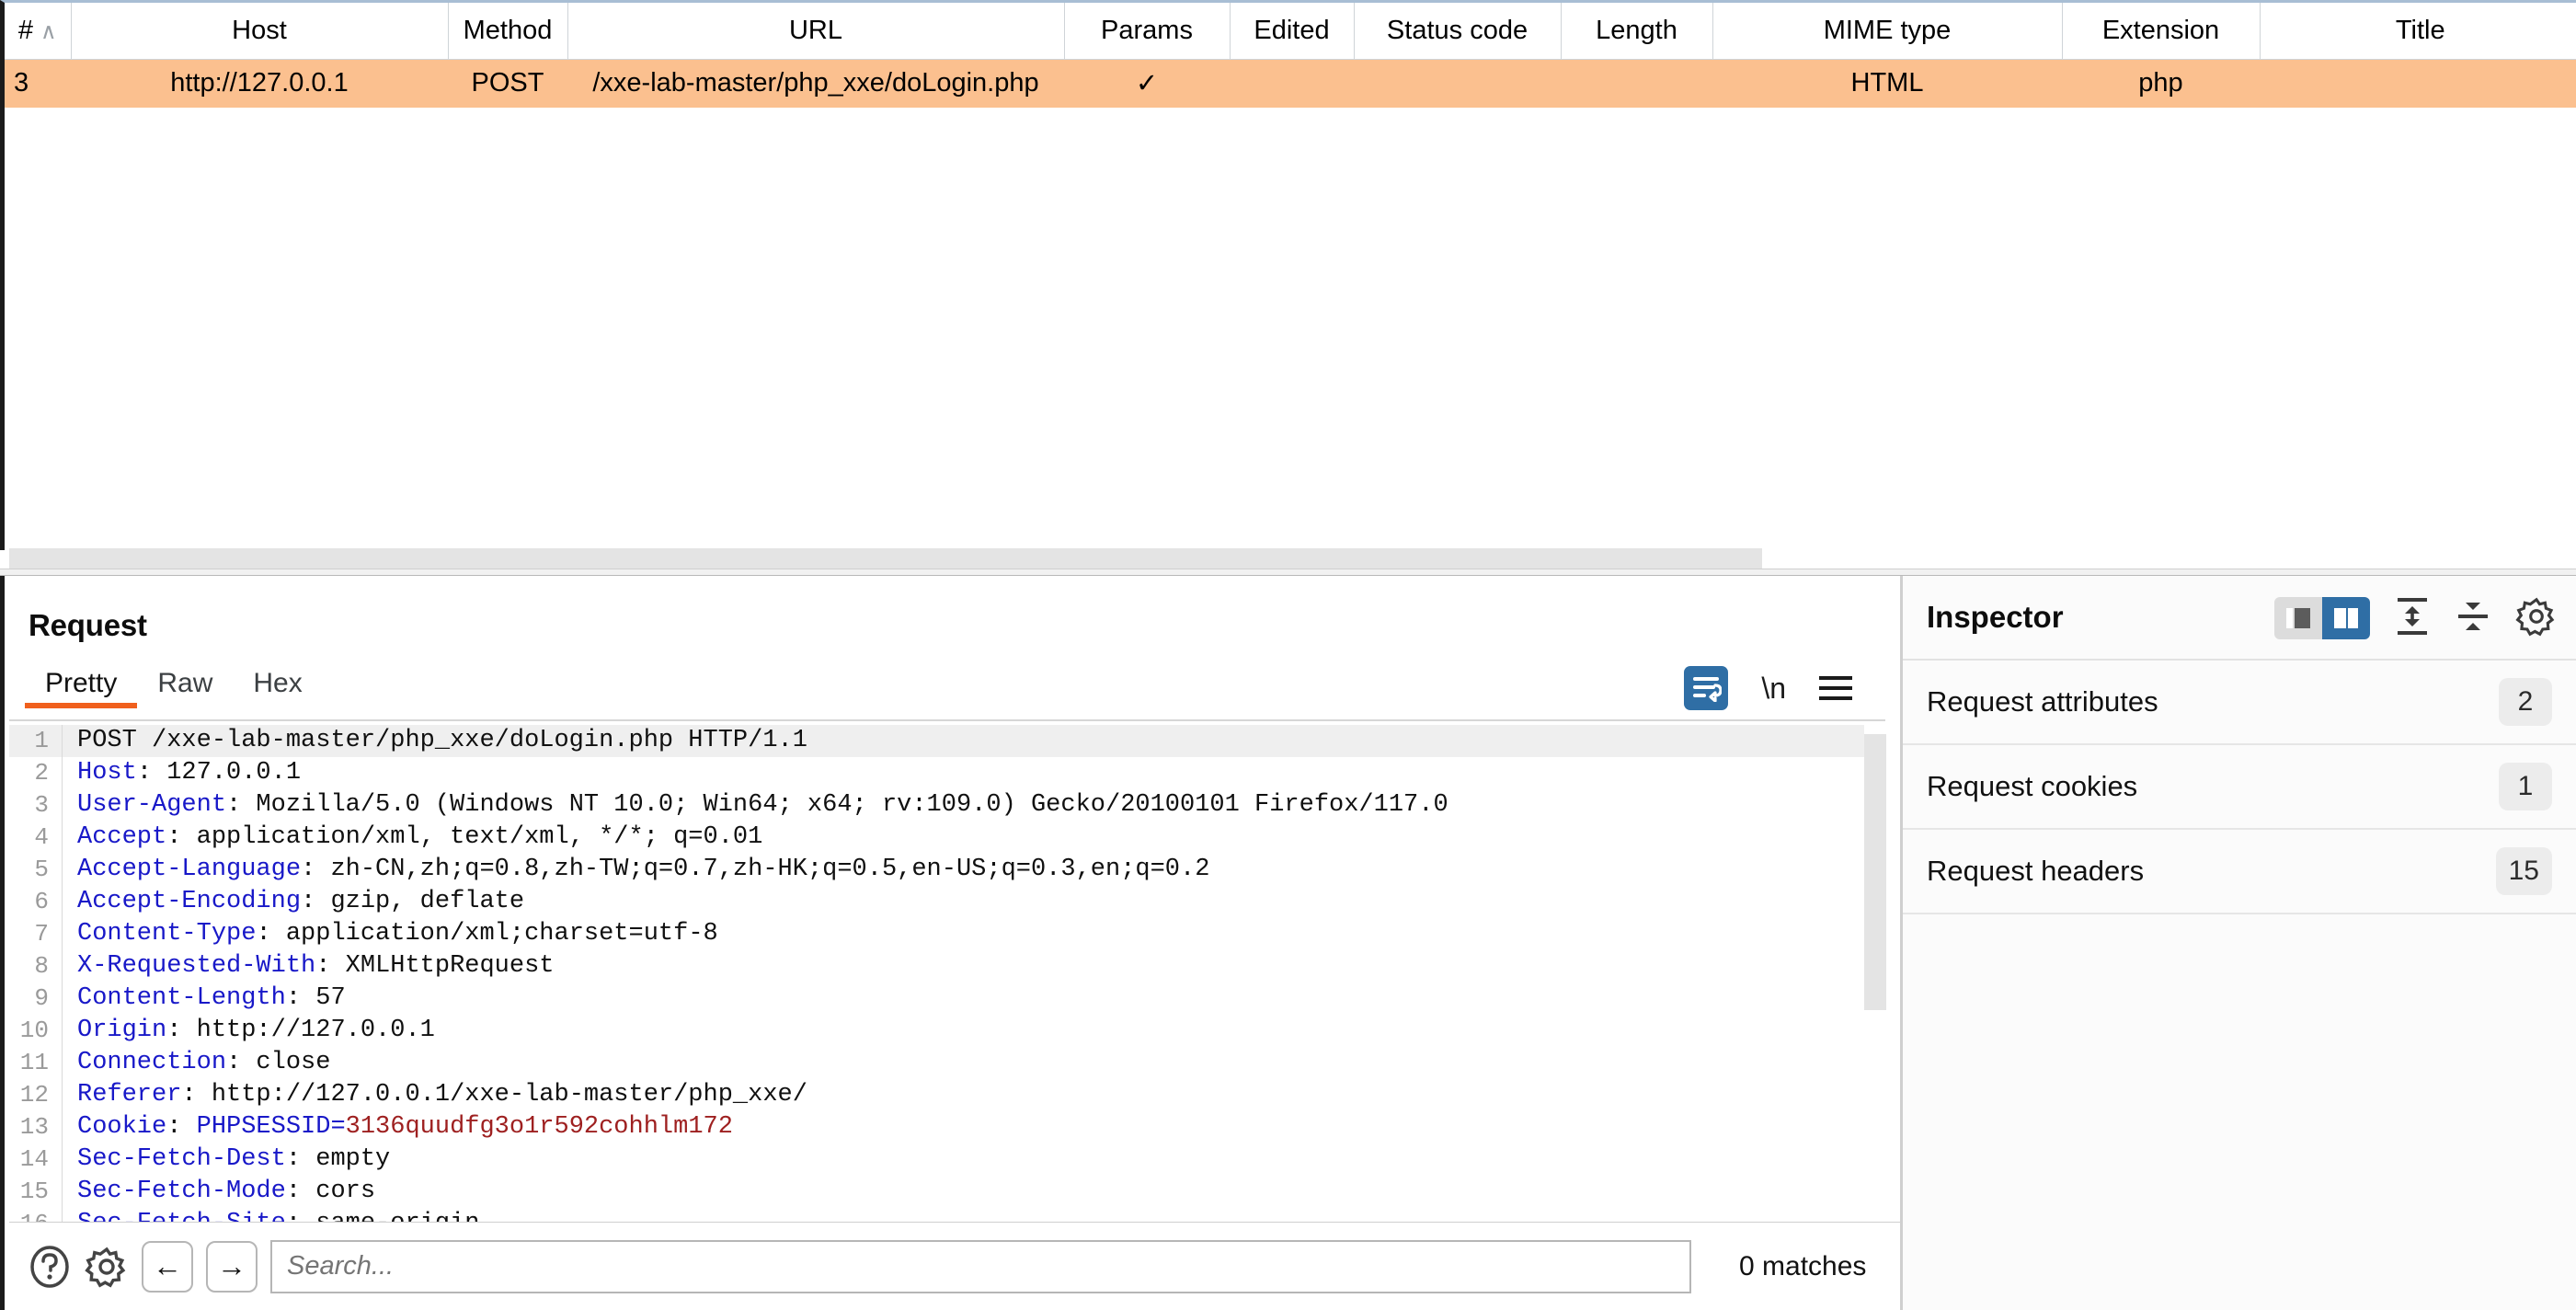  I want to click on collapse-all-icon, so click(2473, 618).